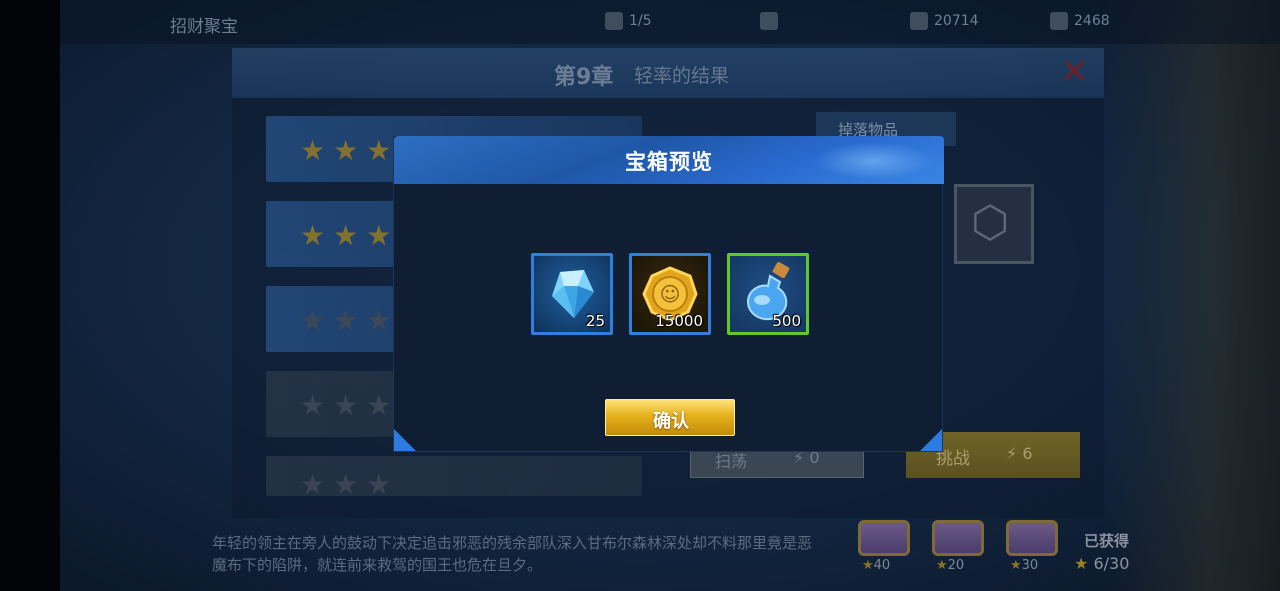 The width and height of the screenshot is (1280, 591). I want to click on gear-slot: ⬡, so click(994, 224).